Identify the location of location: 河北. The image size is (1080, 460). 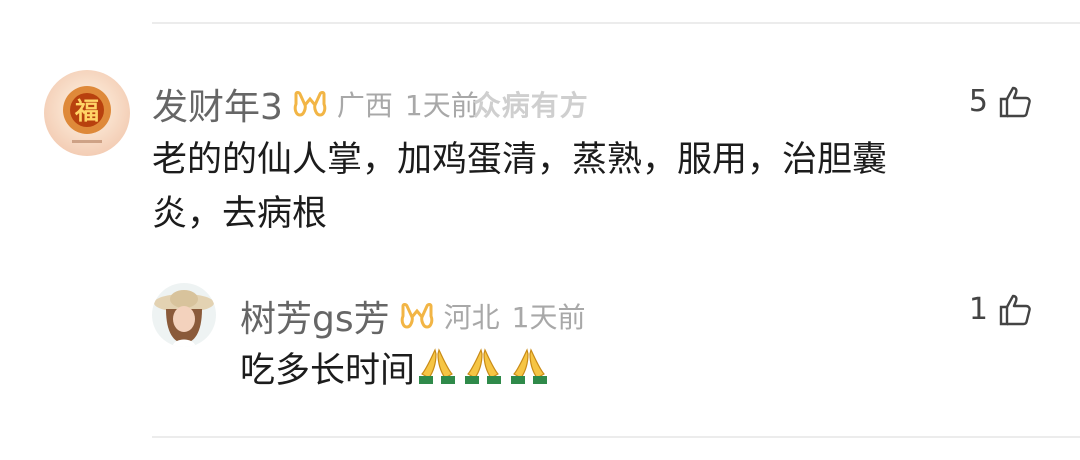
(471, 317).